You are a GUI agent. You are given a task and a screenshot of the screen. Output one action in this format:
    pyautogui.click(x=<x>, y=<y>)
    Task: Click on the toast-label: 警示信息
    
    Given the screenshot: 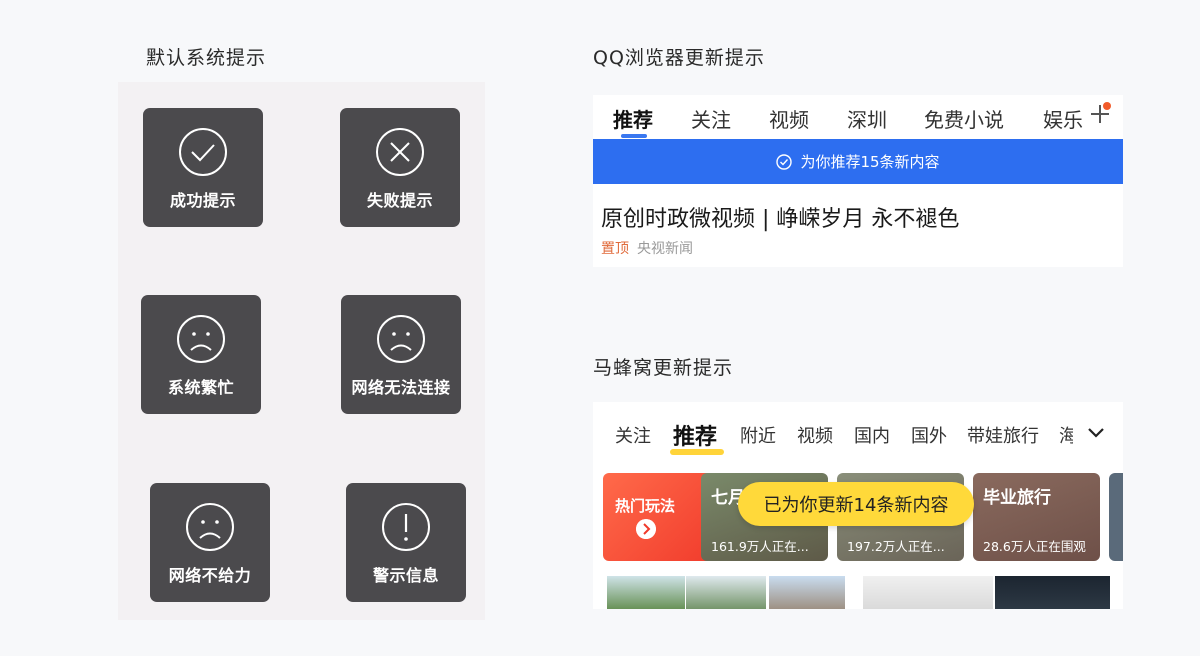 What is the action you would take?
    pyautogui.click(x=405, y=575)
    